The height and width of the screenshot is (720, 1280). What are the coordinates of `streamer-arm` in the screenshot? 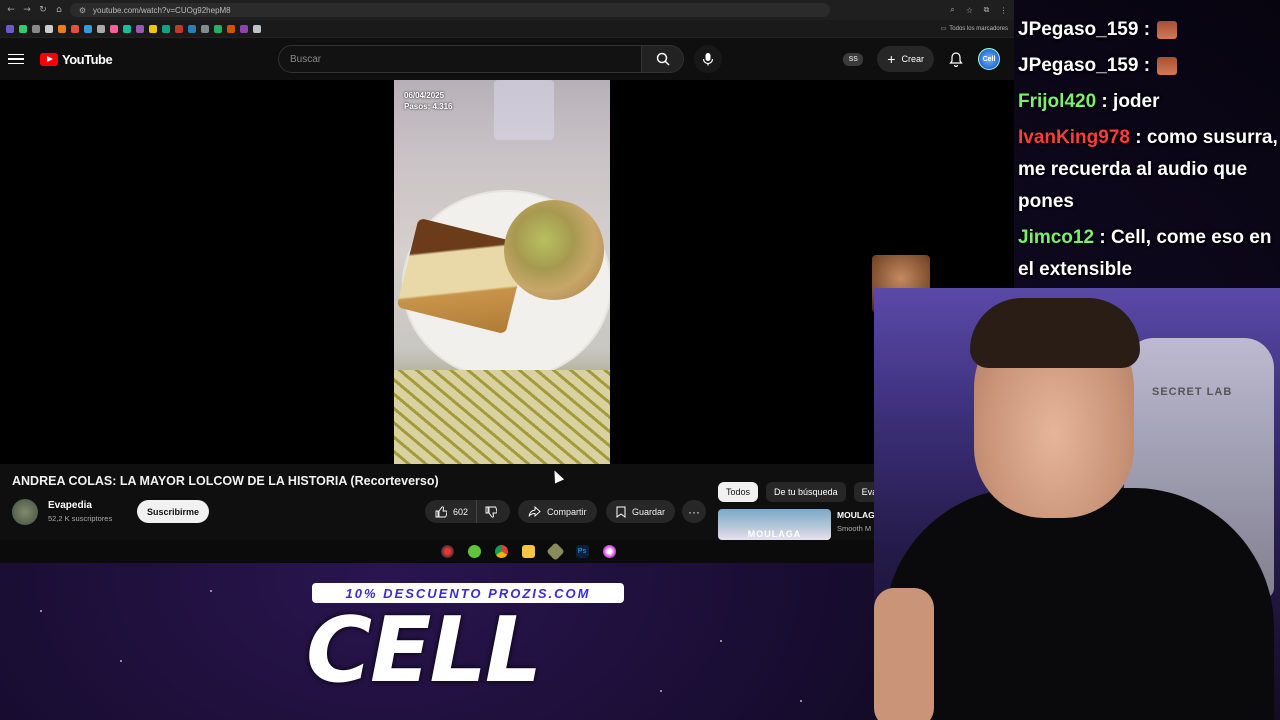 It's located at (904, 654).